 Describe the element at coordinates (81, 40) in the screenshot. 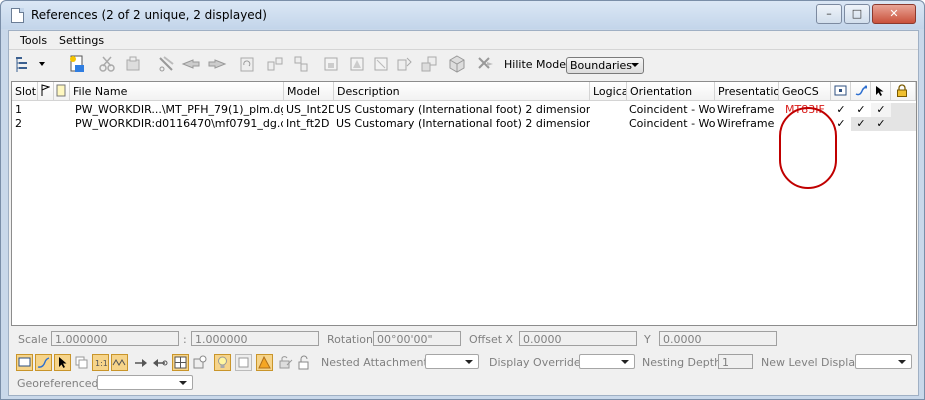

I see `menu-settings: Settings` at that location.